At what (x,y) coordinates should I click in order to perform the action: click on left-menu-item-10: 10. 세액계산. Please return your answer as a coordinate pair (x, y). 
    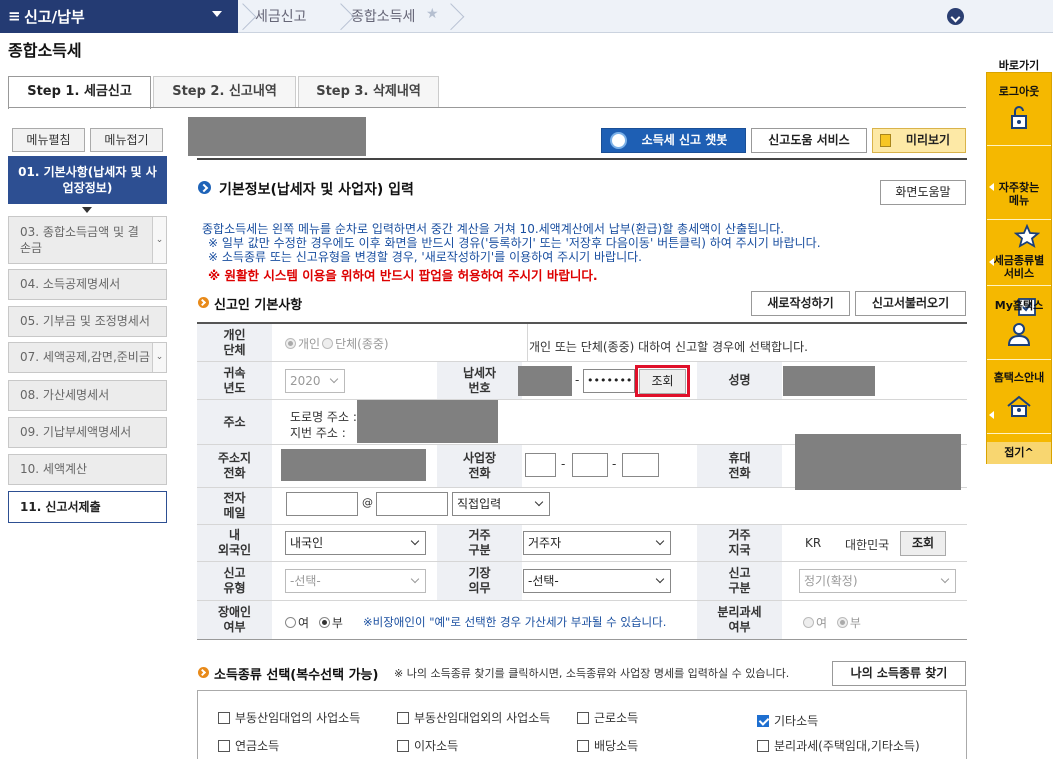
    Looking at the image, I should click on (87, 469).